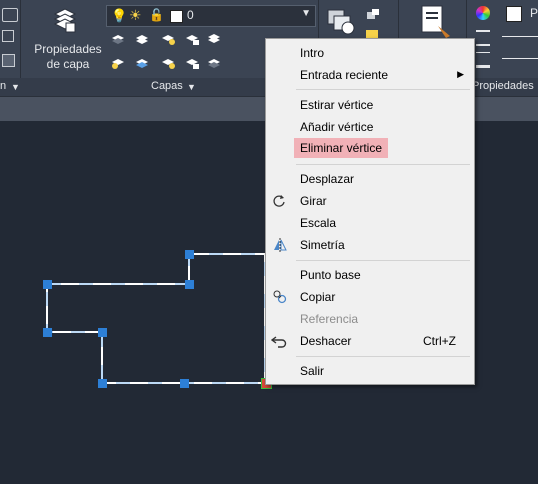 Image resolution: width=538 pixels, height=484 pixels. Describe the element at coordinates (341, 148) in the screenshot. I see `menu-item-label: Eliminar vértice` at that location.